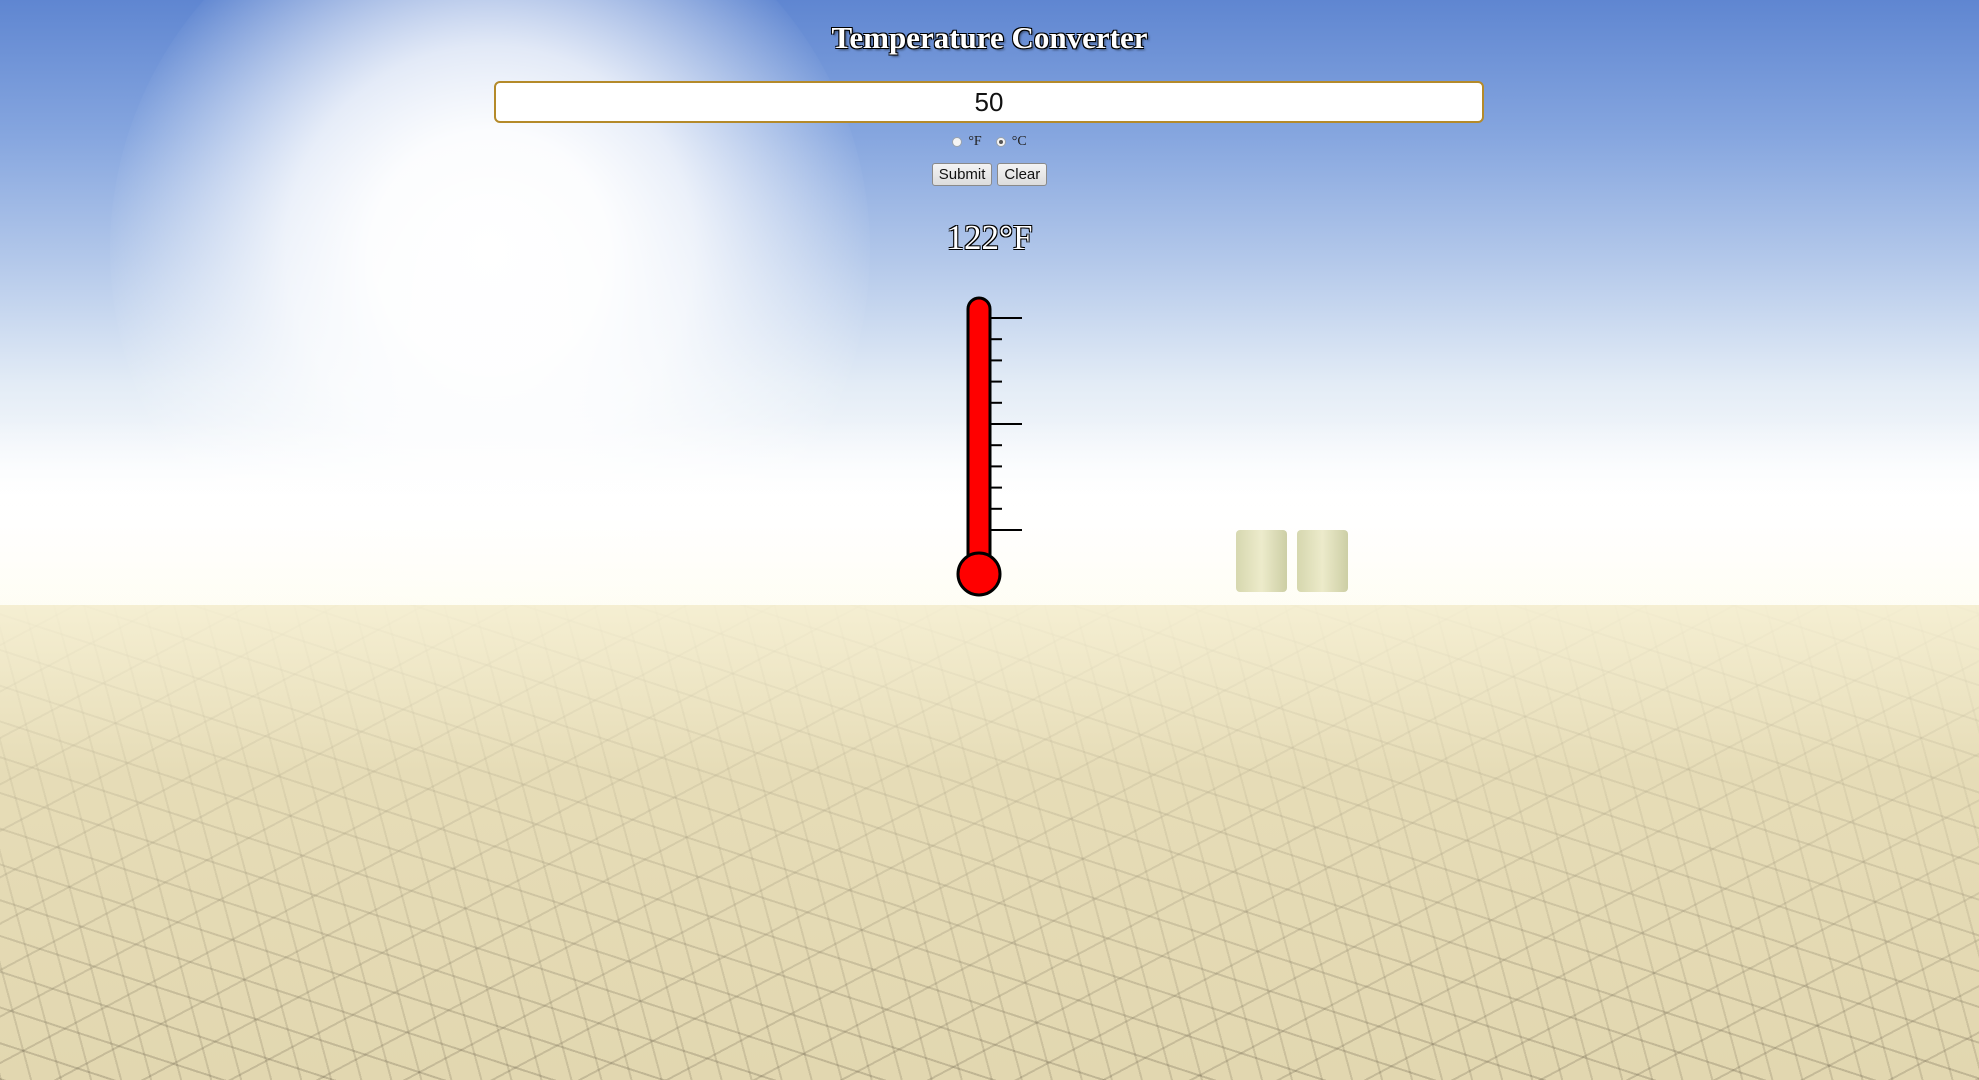 Image resolution: width=1979 pixels, height=1080 pixels. I want to click on submit-button: Submit, so click(962, 174).